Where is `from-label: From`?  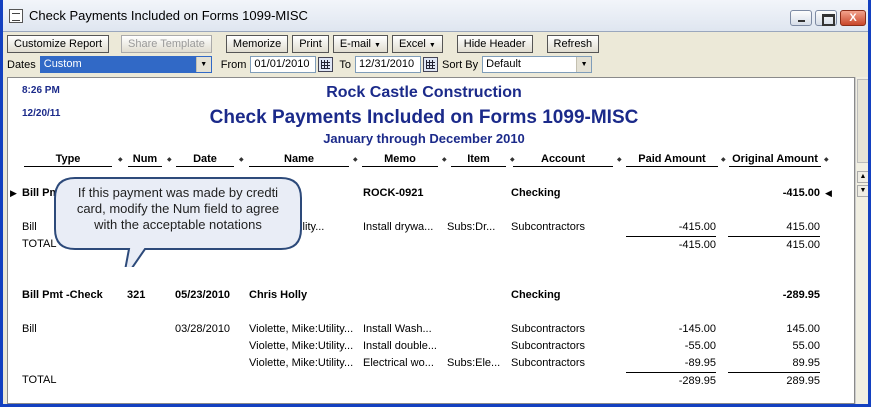
from-label: From is located at coordinates (233, 64).